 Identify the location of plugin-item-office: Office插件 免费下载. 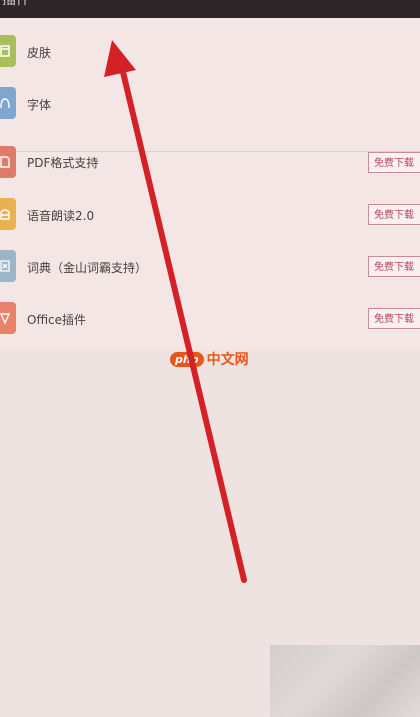
(210, 317).